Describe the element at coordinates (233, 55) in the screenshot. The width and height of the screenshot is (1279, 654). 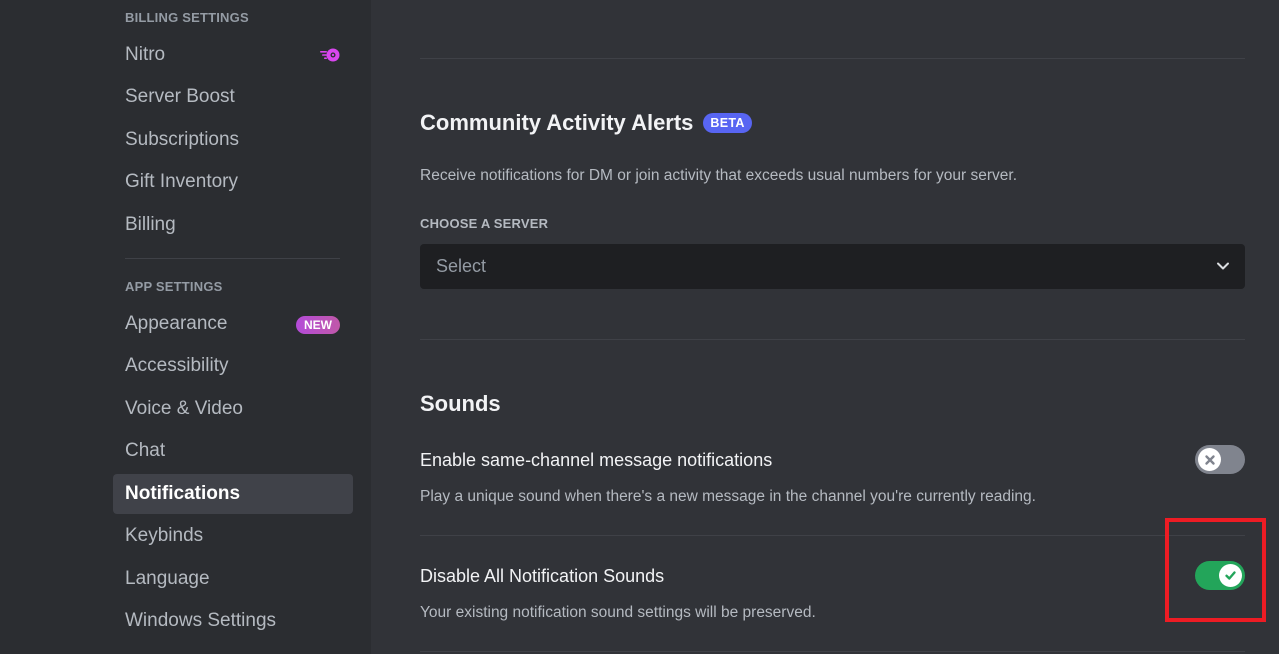
I see `sidebar-item-nitro: Nitro` at that location.